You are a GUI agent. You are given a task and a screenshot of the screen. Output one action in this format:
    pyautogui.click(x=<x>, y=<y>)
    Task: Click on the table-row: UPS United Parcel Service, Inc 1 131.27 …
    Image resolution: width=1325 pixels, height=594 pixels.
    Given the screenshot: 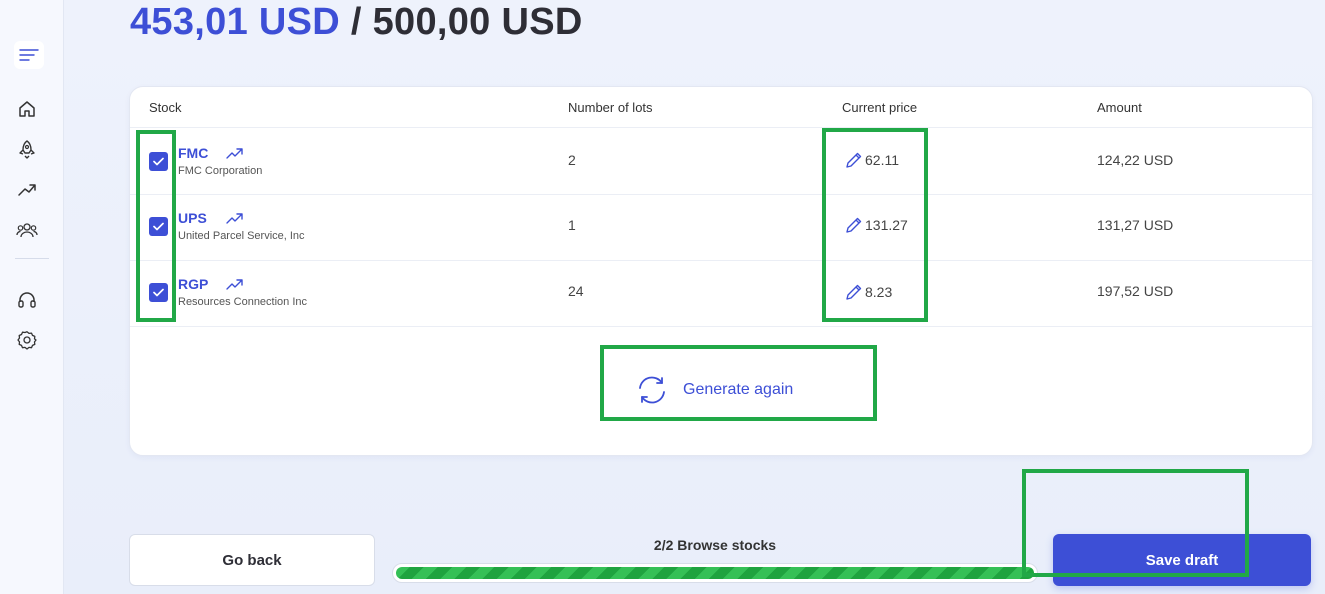 What is the action you would take?
    pyautogui.click(x=721, y=227)
    